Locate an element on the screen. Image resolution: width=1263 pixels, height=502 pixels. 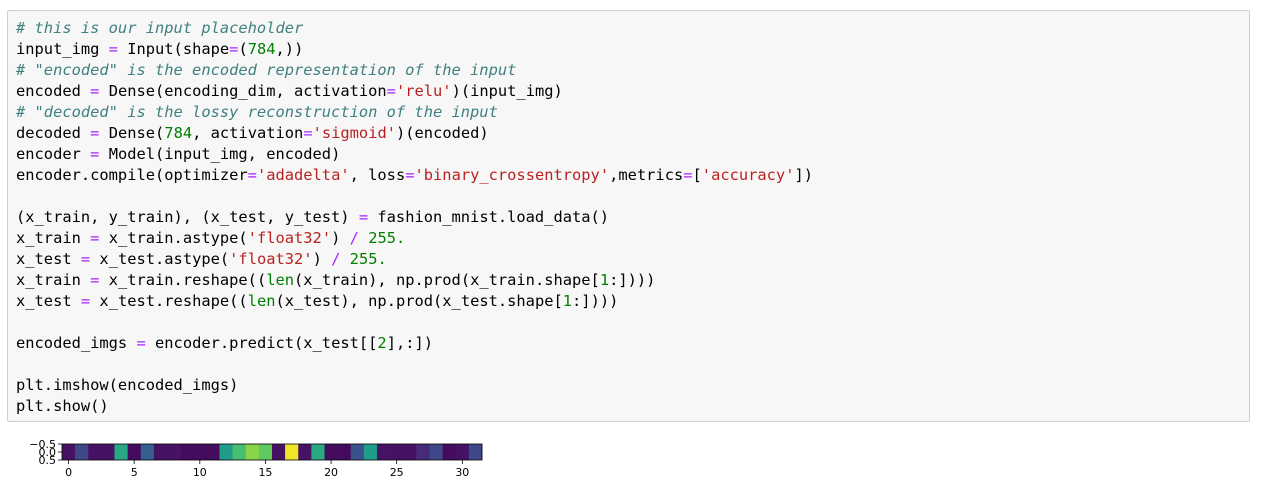
code-token: , loss is located at coordinates (377, 175).